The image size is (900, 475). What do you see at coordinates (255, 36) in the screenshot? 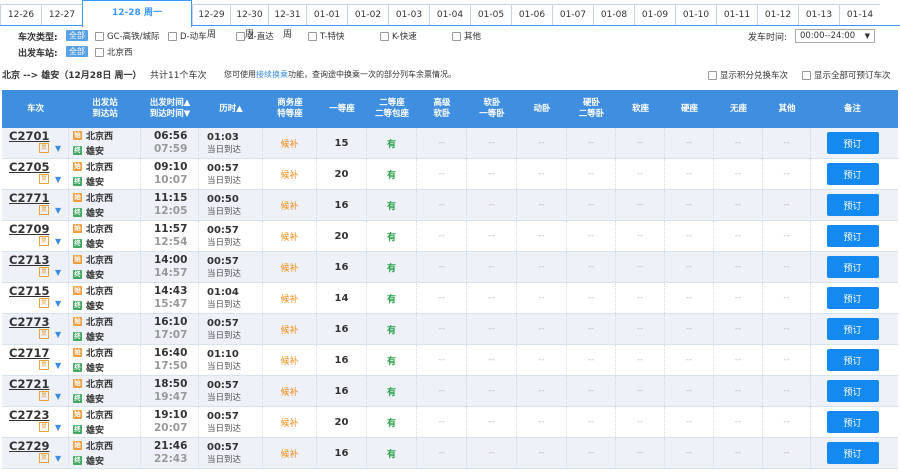
I see `train-type-checkbox: Z-直达` at bounding box center [255, 36].